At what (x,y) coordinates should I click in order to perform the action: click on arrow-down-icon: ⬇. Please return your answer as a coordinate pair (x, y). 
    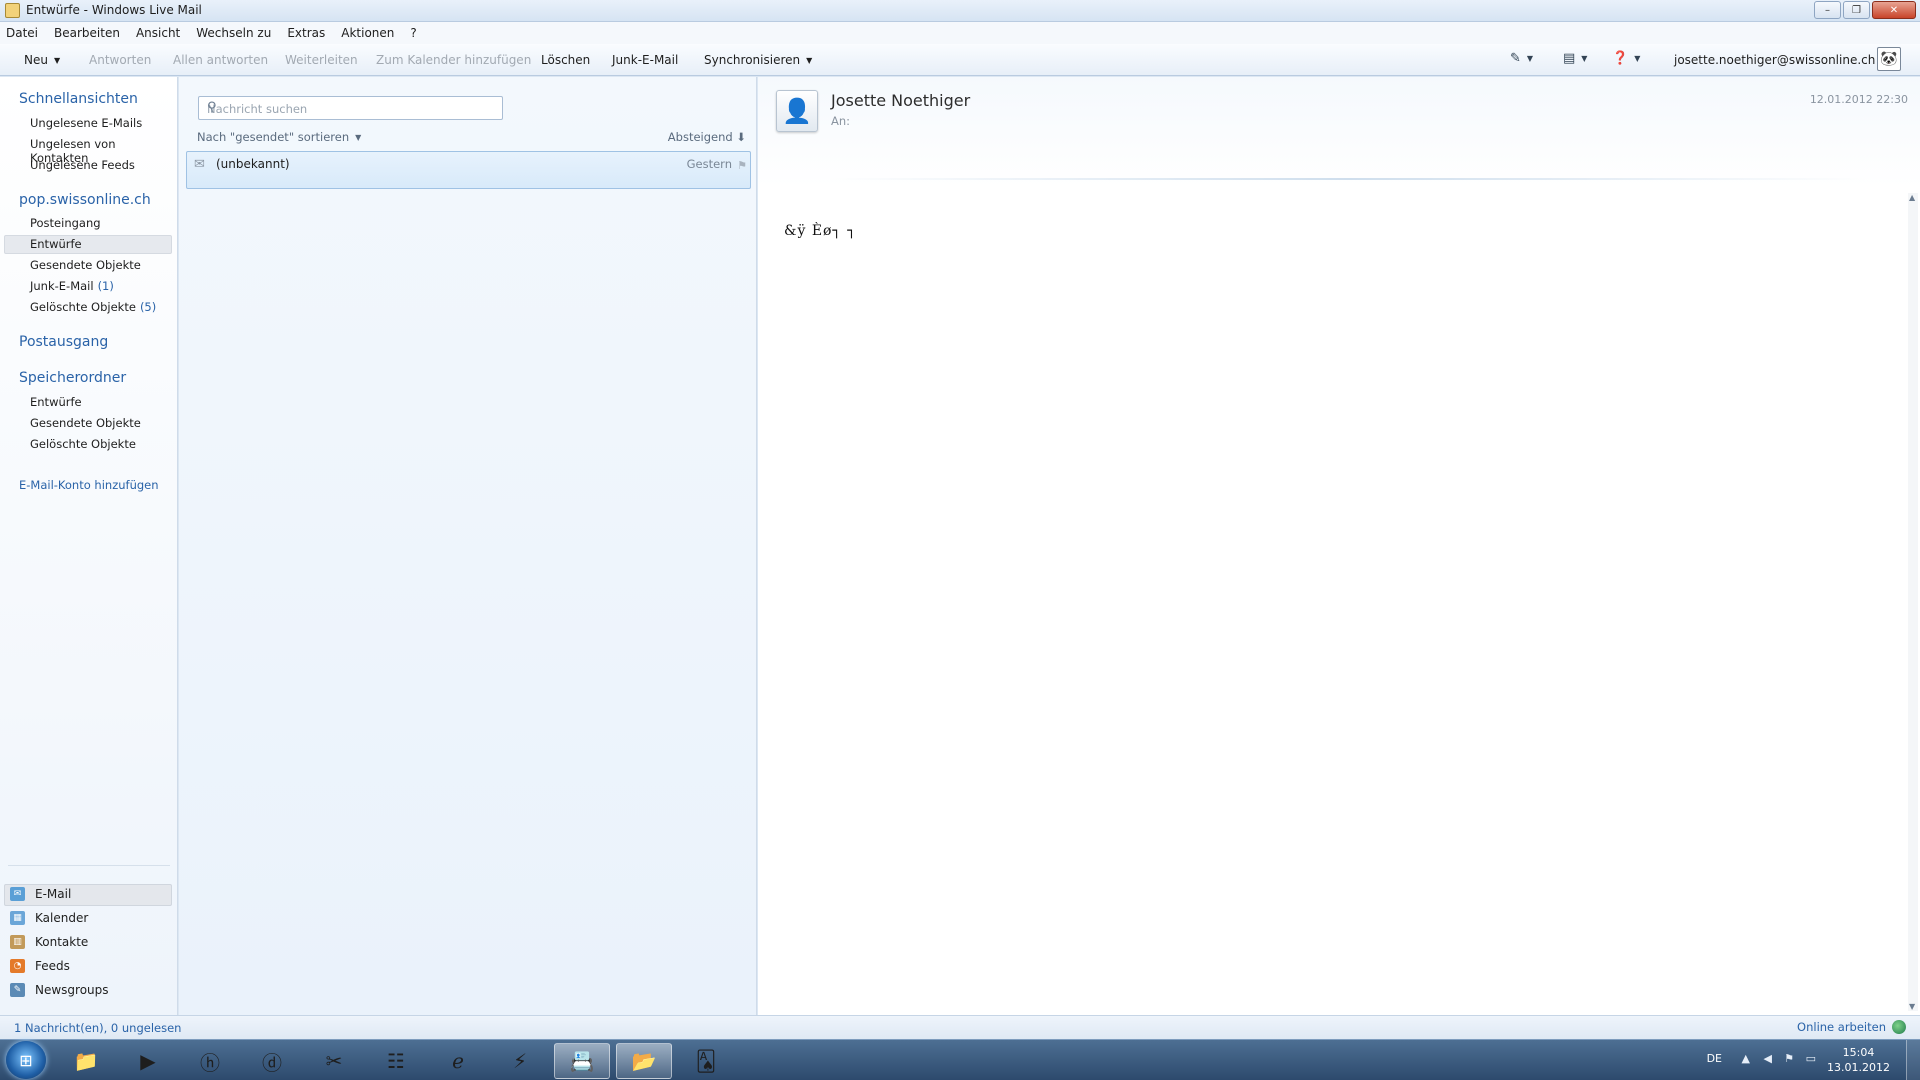
    Looking at the image, I should click on (741, 137).